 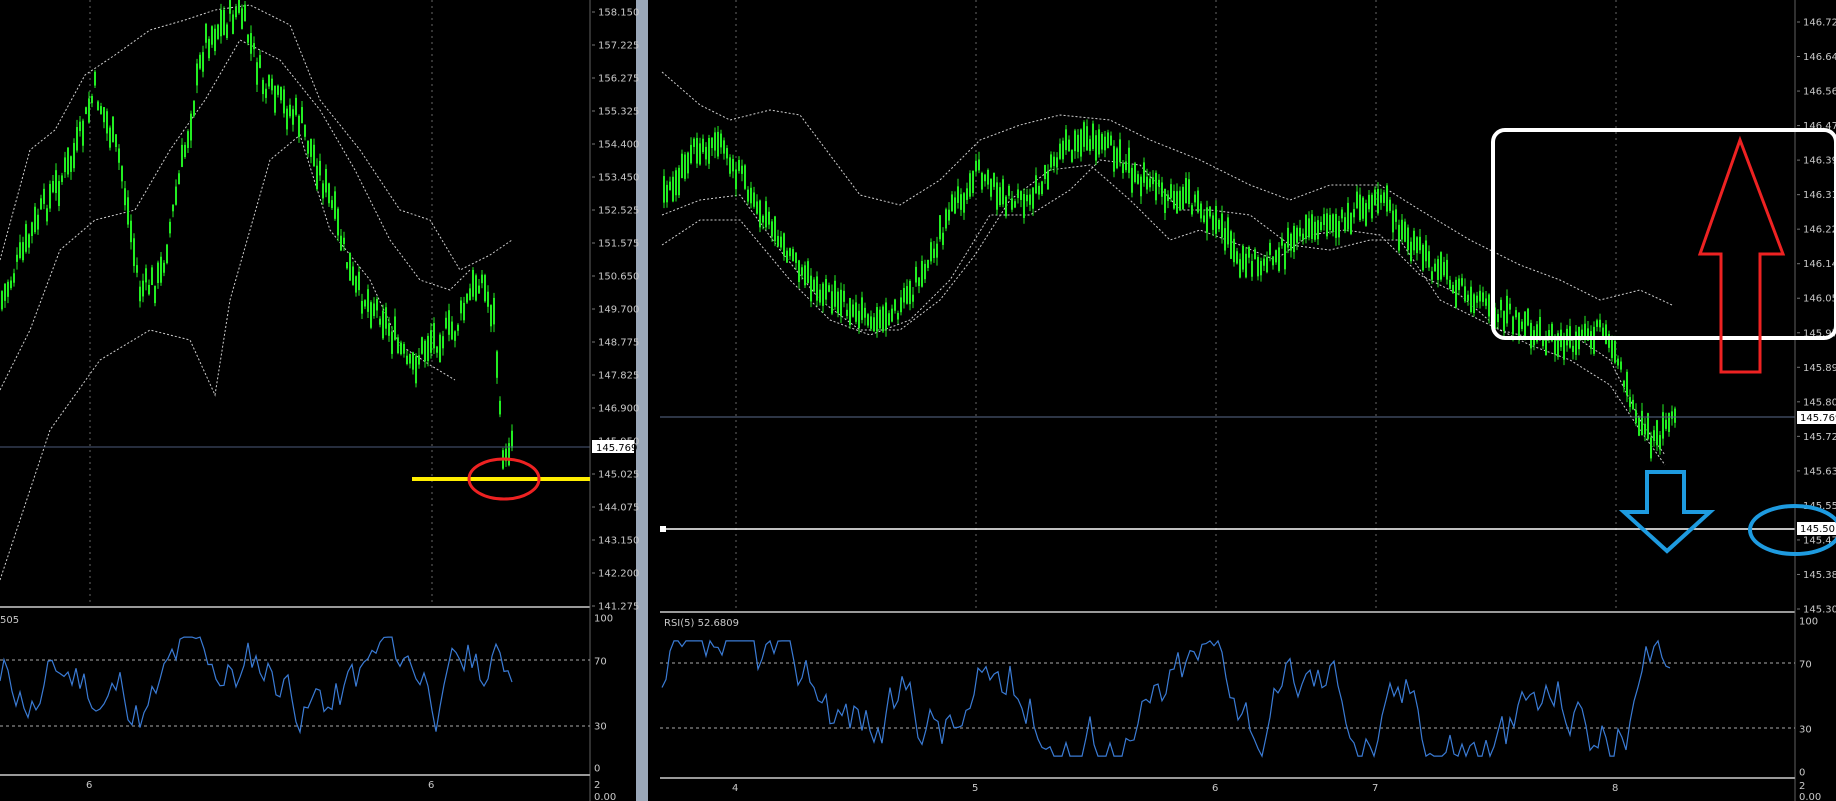 I want to click on right-line-handle, so click(x=663, y=529).